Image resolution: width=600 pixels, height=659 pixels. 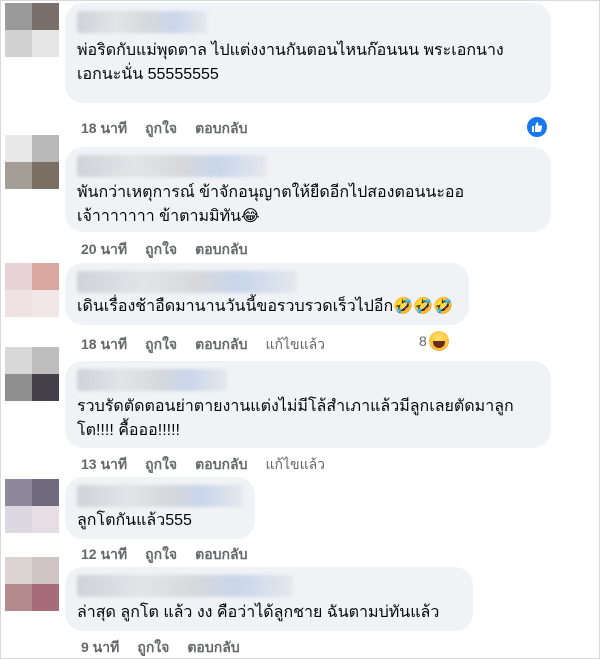 I want to click on reaction-summary: 8, so click(x=434, y=341).